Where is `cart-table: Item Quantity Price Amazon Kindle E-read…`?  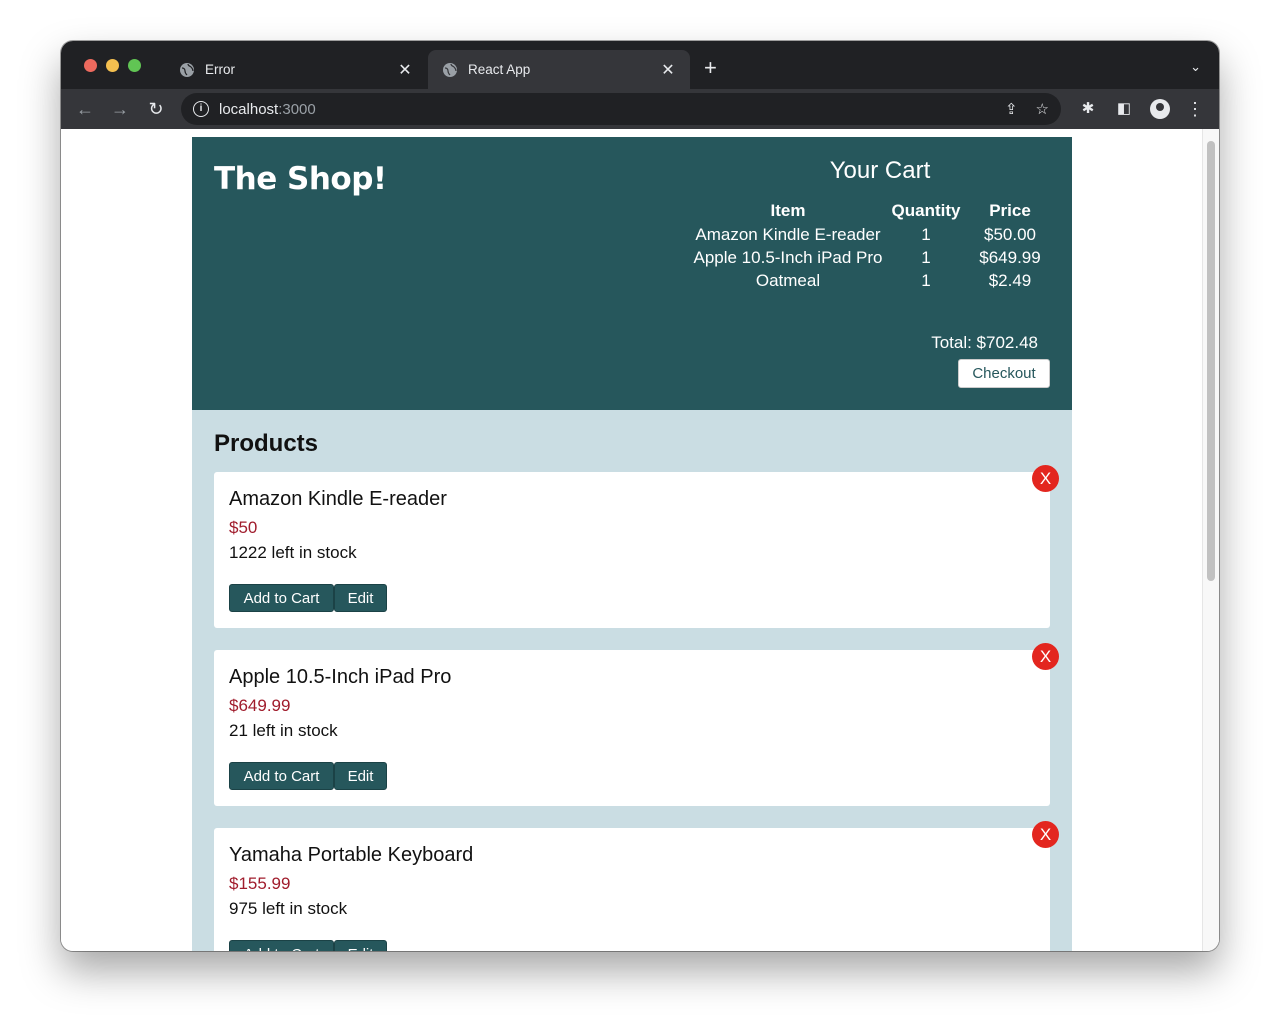 cart-table: Item Quantity Price Amazon Kindle E-read… is located at coordinates (872, 245).